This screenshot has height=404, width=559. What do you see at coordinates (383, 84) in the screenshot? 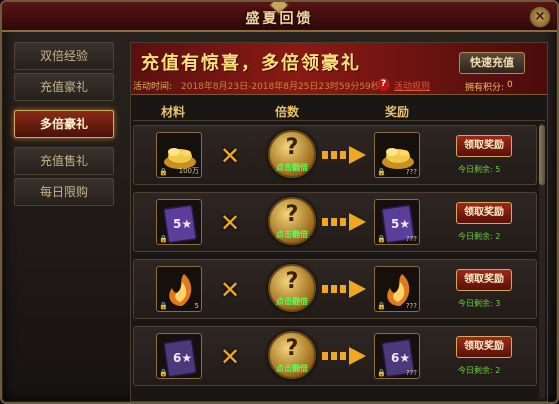
I see `rules-info-icon: ?` at bounding box center [383, 84].